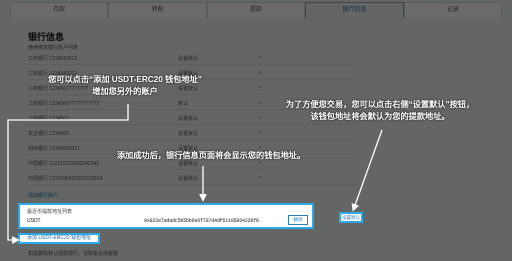 This screenshot has height=261, width=512. Describe the element at coordinates (68, 174) in the screenshot. I see `arrow-to-add-button` at that location.